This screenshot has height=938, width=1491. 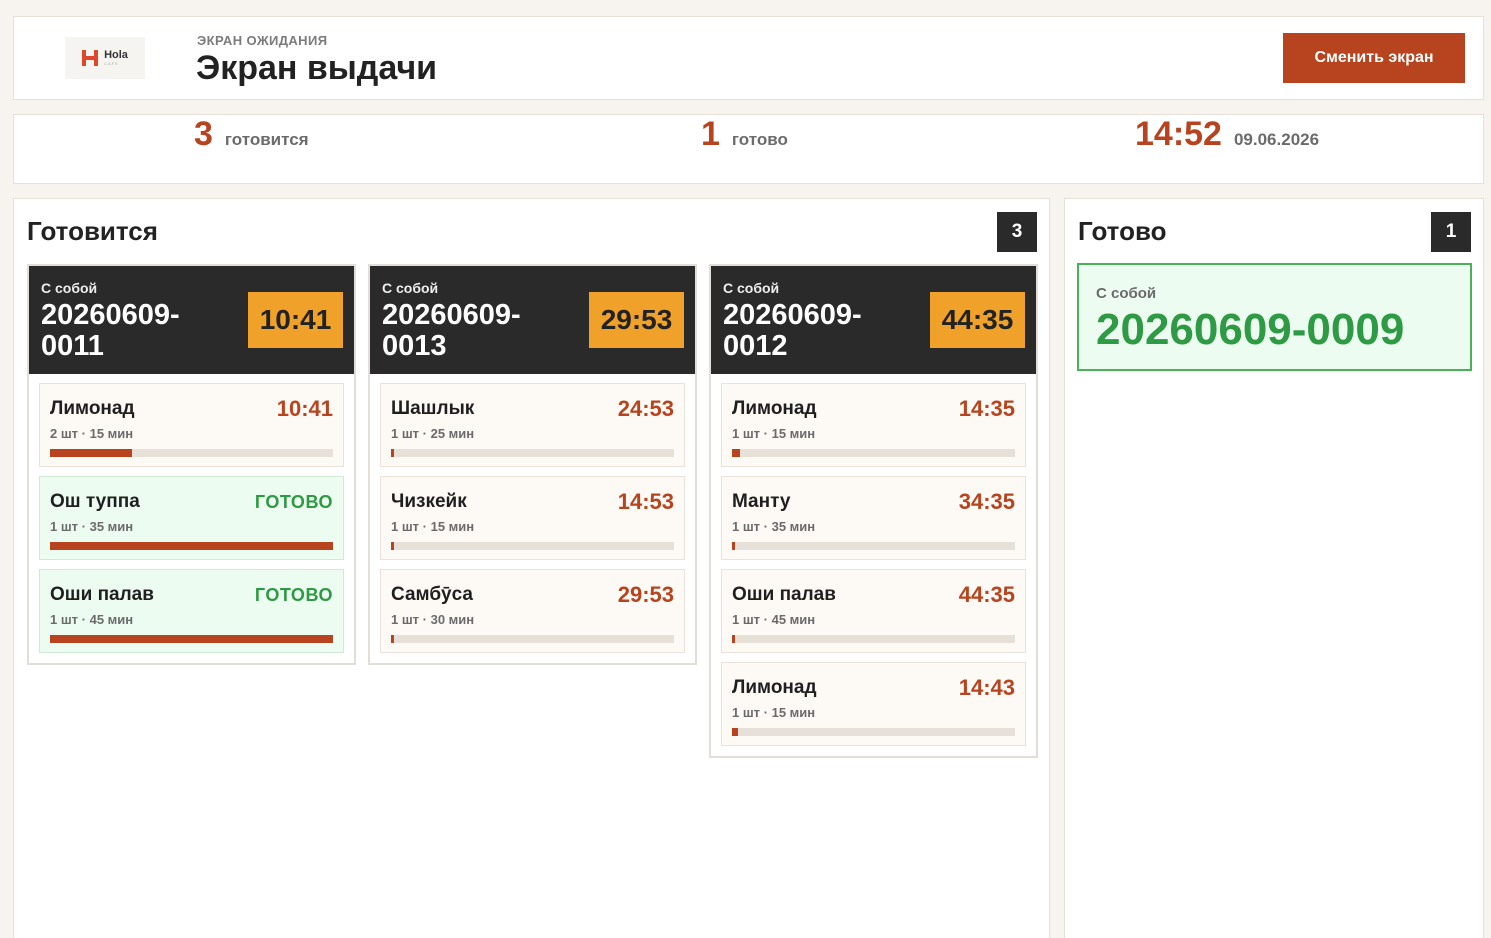 What do you see at coordinates (433, 619) in the screenshot?
I see `item-meta: 1 шт · 30 мин` at bounding box center [433, 619].